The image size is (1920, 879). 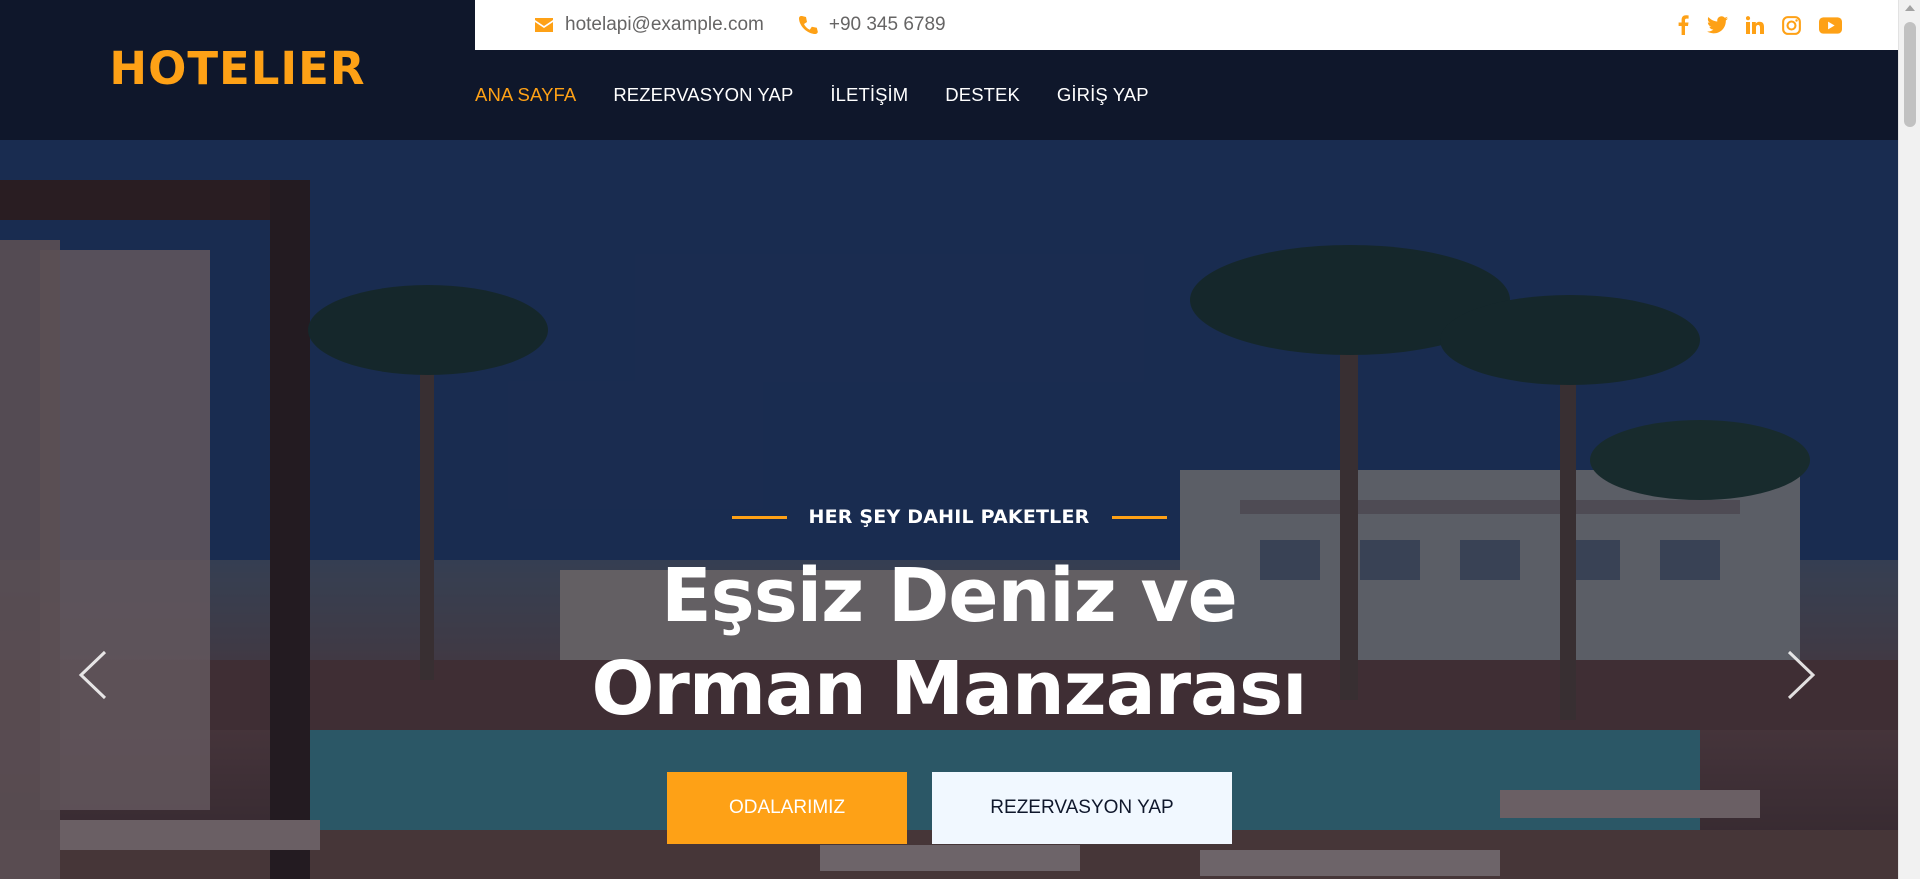 What do you see at coordinates (1103, 95) in the screenshot?
I see `nav-item-login: GİRİŞ YAP` at bounding box center [1103, 95].